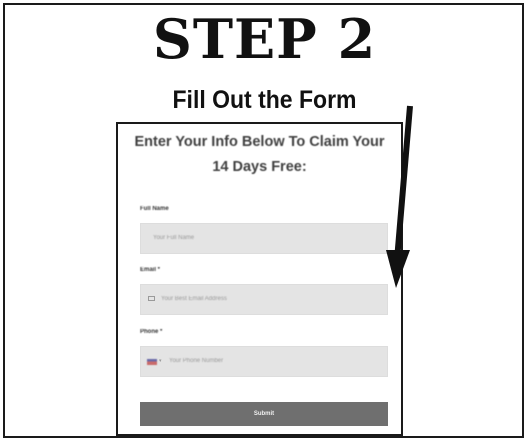 This screenshot has width=529, height=442. Describe the element at coordinates (174, 238) in the screenshot. I see `full-name-placeholder: Your Full Name` at that location.